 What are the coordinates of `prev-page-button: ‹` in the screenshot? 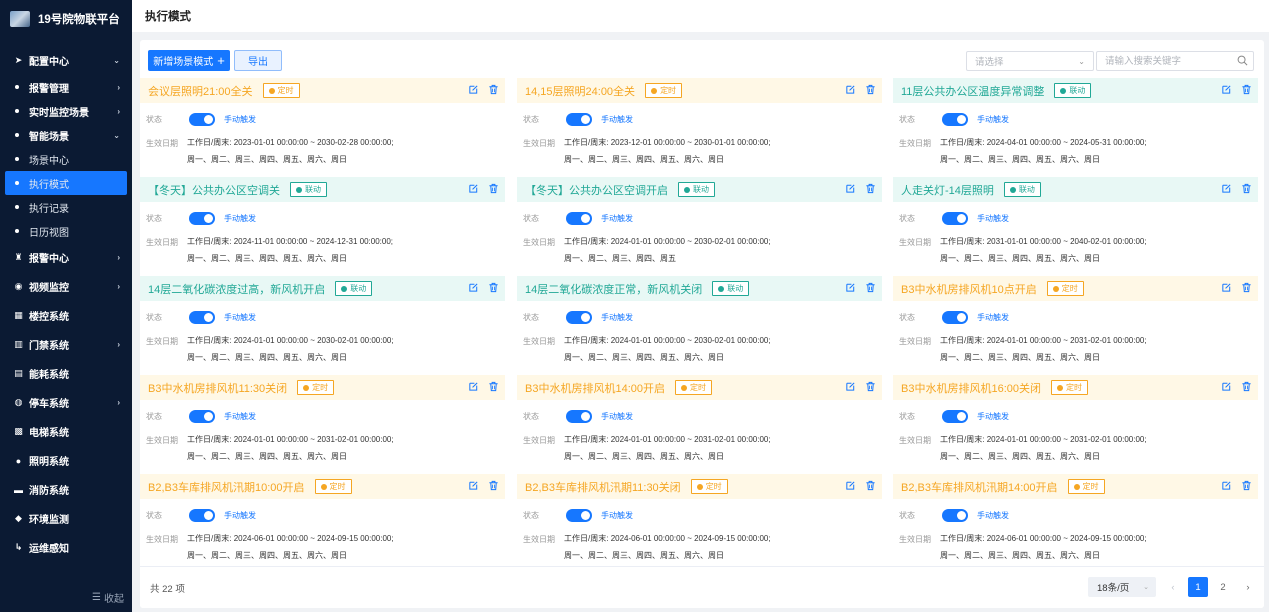 It's located at (1173, 587).